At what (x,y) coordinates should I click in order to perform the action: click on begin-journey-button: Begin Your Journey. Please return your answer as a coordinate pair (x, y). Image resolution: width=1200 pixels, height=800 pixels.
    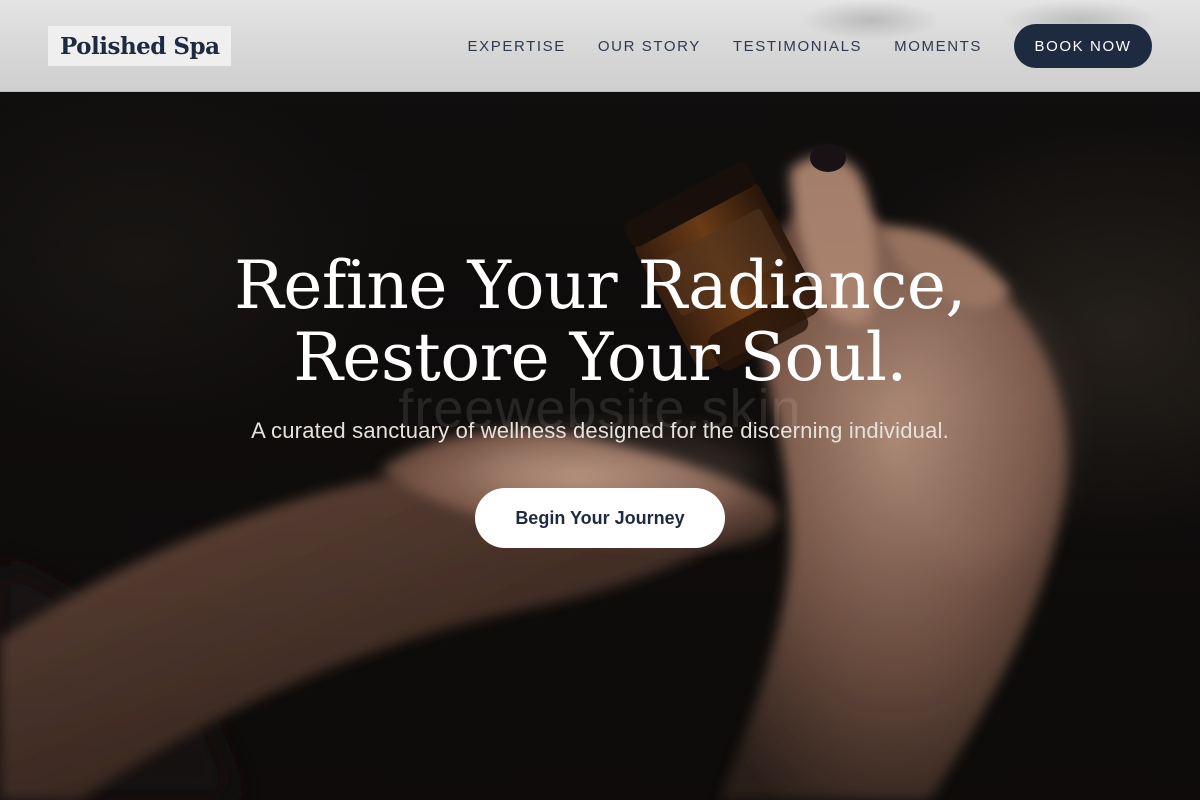
    Looking at the image, I should click on (600, 518).